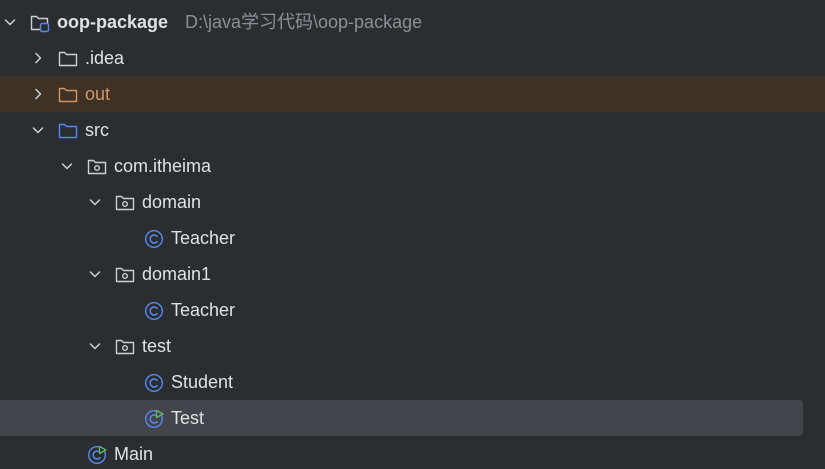 This screenshot has width=825, height=469. Describe the element at coordinates (412, 94) in the screenshot. I see `tree-row-out: out` at that location.